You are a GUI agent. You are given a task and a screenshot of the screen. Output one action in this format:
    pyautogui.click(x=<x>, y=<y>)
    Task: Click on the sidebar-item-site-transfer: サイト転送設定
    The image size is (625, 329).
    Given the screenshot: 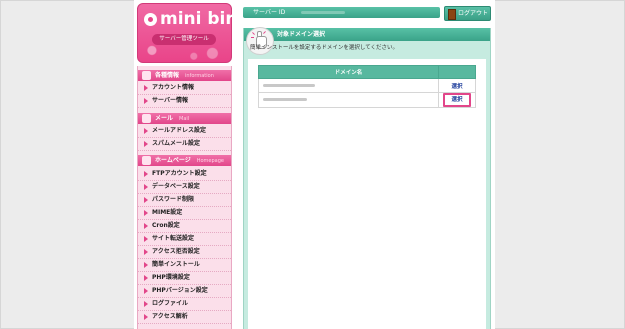 What is the action you would take?
    pyautogui.click(x=184, y=239)
    